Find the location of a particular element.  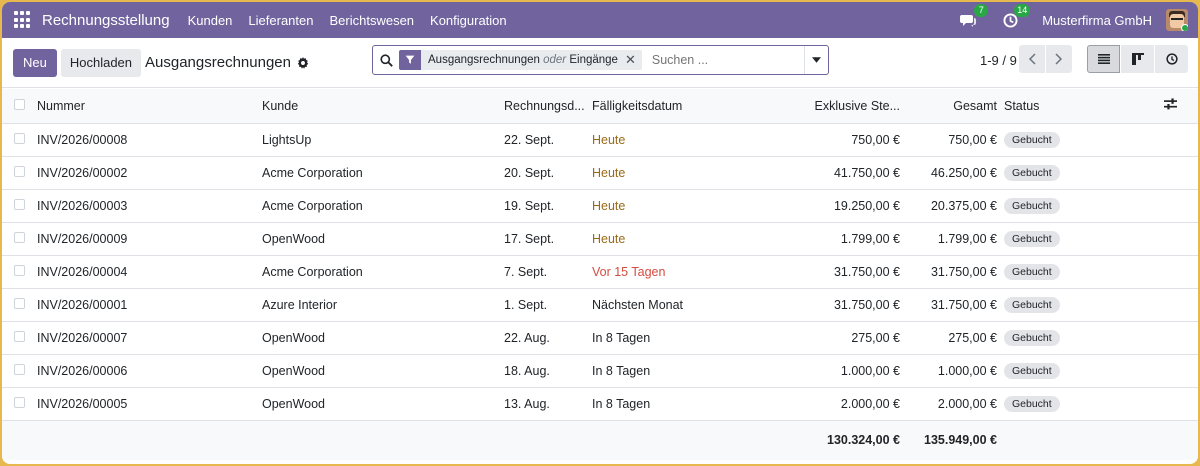

gear-icon is located at coordinates (303, 62).